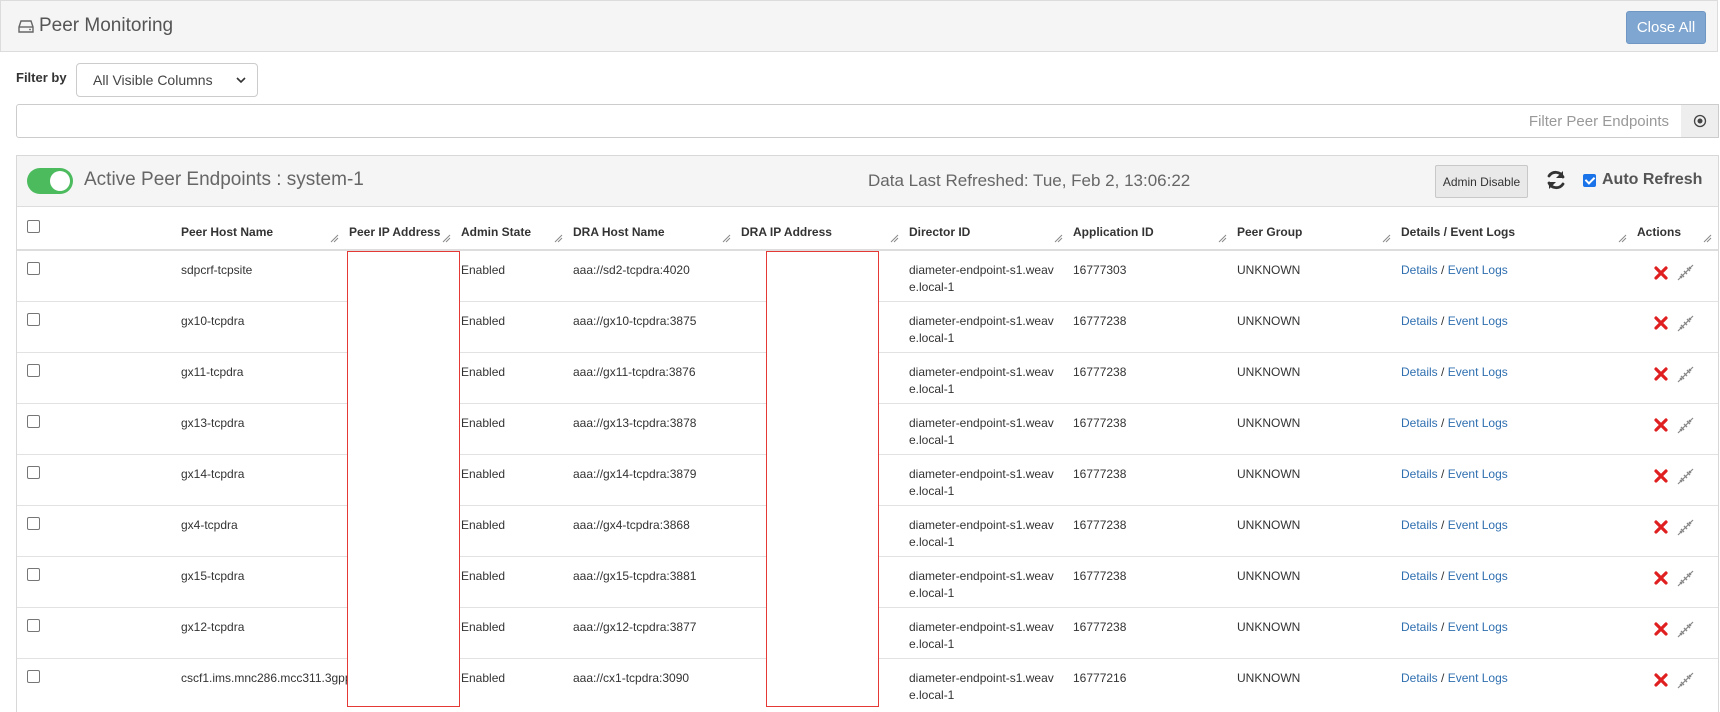  Describe the element at coordinates (981, 380) in the screenshot. I see `director-id: diameter-endpoint-s1.weave.local-1` at that location.